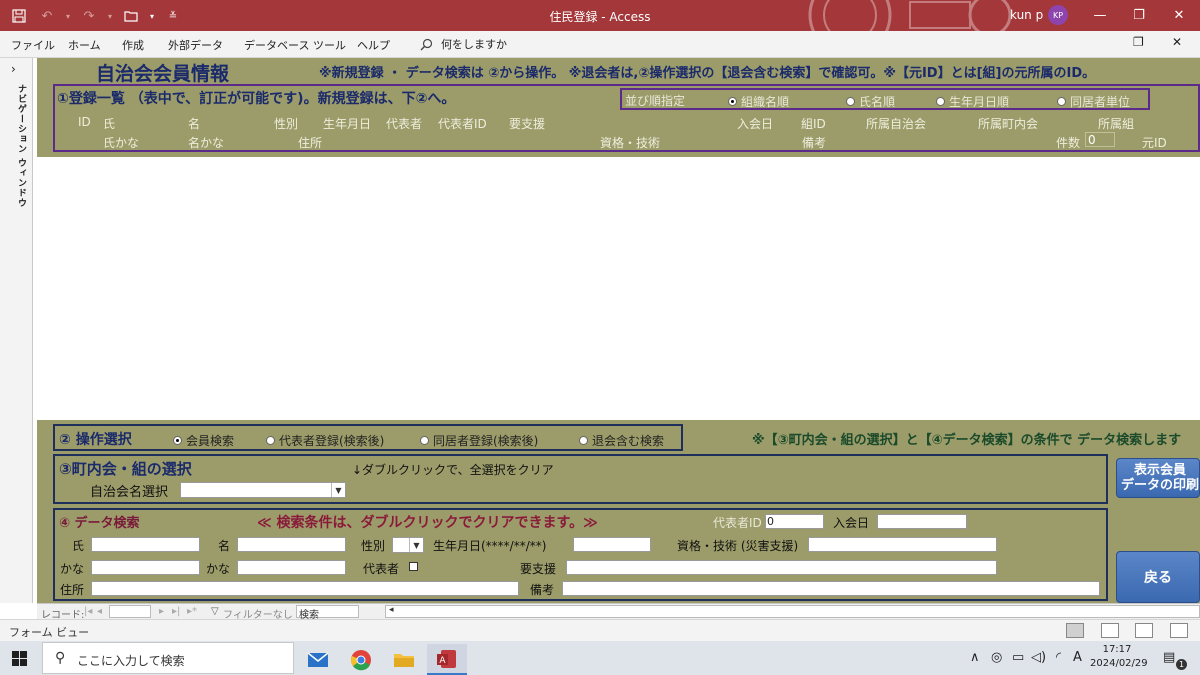 This screenshot has height=675, width=1200. I want to click on sort-option-name: 氏名順, so click(870, 101).